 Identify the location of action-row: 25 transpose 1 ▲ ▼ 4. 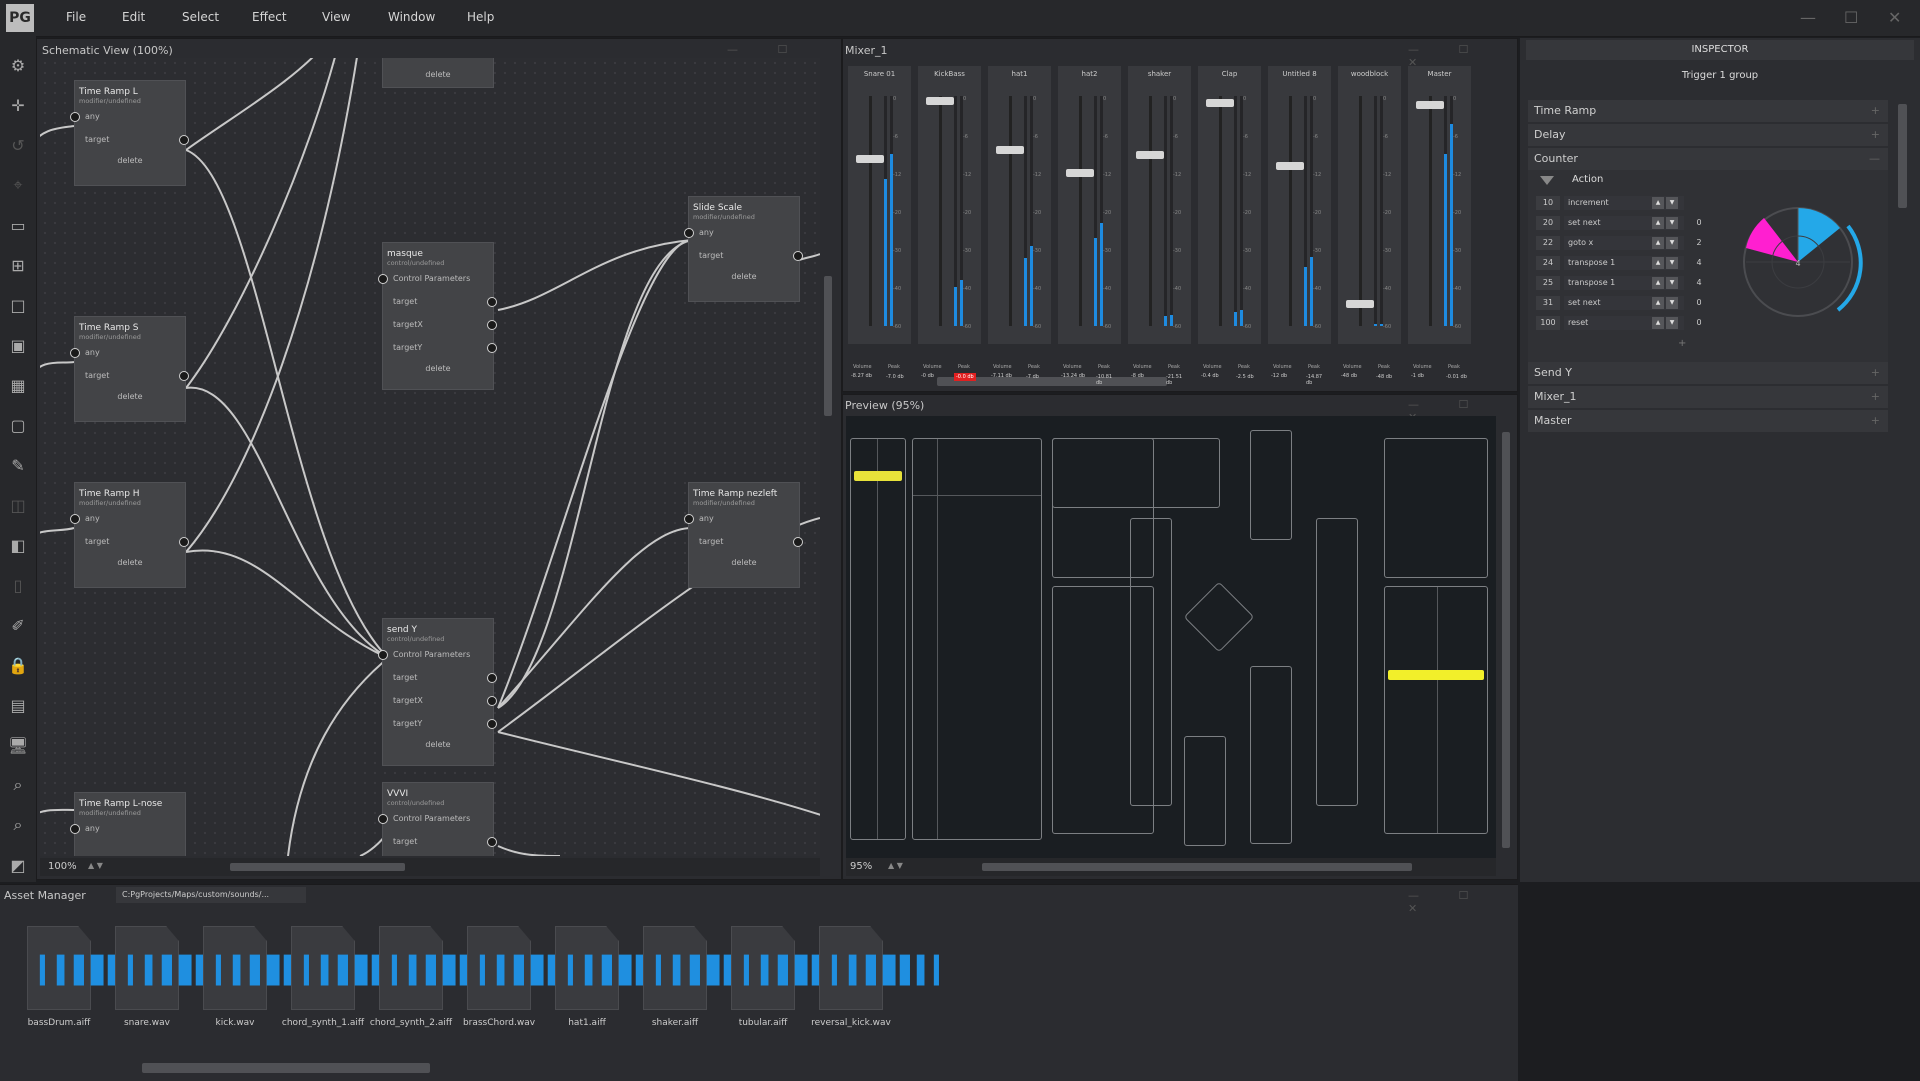
(1631, 283).